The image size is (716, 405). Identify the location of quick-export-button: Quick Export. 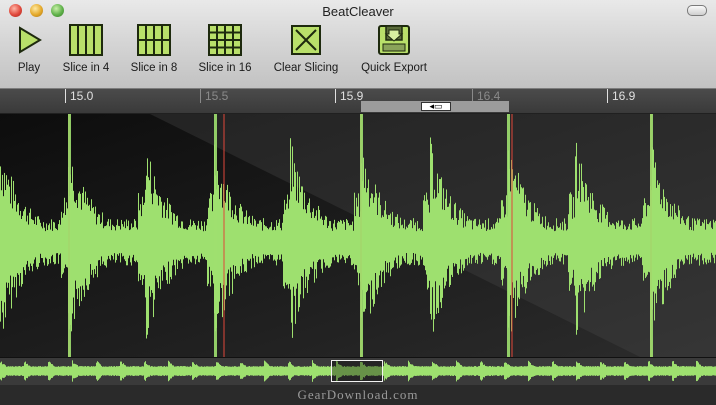
(394, 49).